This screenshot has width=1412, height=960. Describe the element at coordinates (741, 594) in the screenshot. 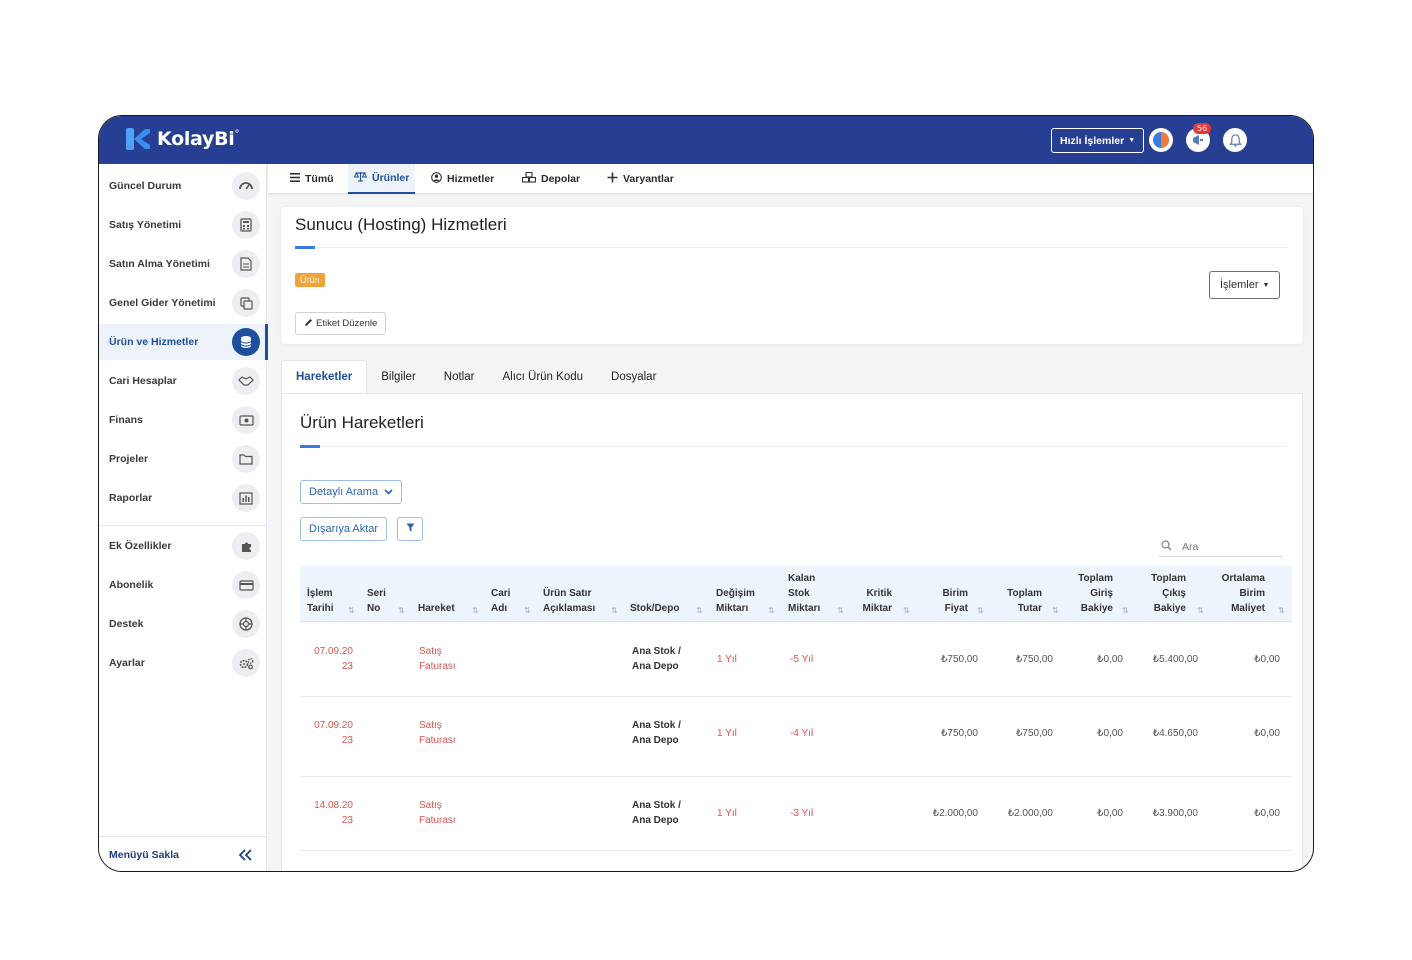

I see `col-degisim-miktari: Değişim Miktarı` at that location.